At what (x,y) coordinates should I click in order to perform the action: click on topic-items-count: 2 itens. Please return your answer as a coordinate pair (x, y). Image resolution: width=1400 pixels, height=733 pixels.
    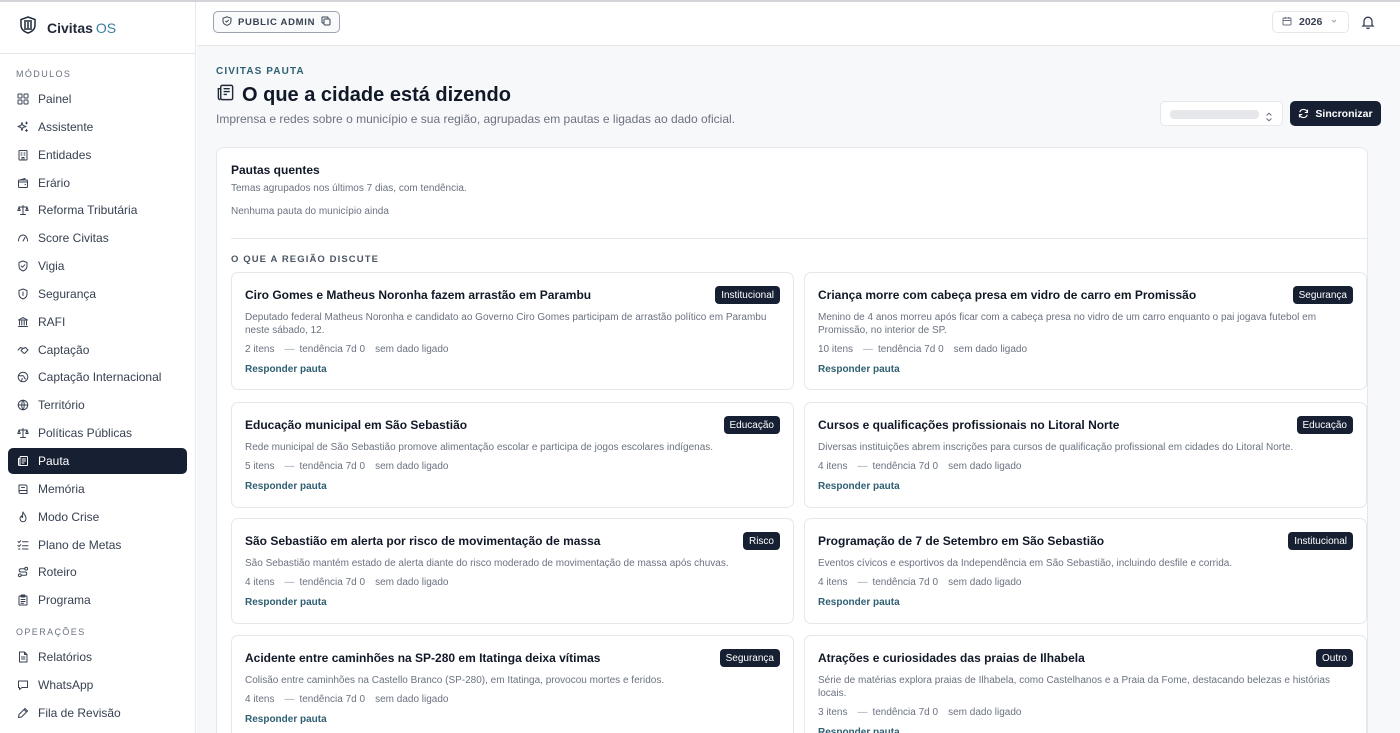
    Looking at the image, I should click on (260, 349).